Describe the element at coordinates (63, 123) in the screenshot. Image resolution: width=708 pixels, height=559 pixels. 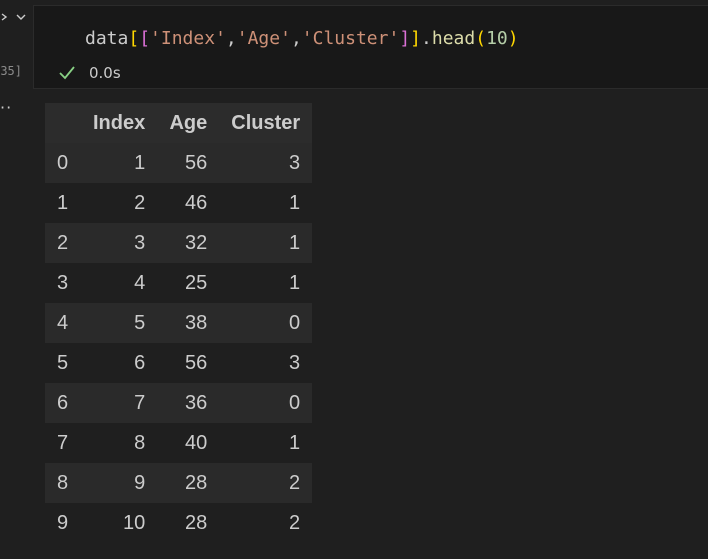
I see `header-cell-index` at that location.